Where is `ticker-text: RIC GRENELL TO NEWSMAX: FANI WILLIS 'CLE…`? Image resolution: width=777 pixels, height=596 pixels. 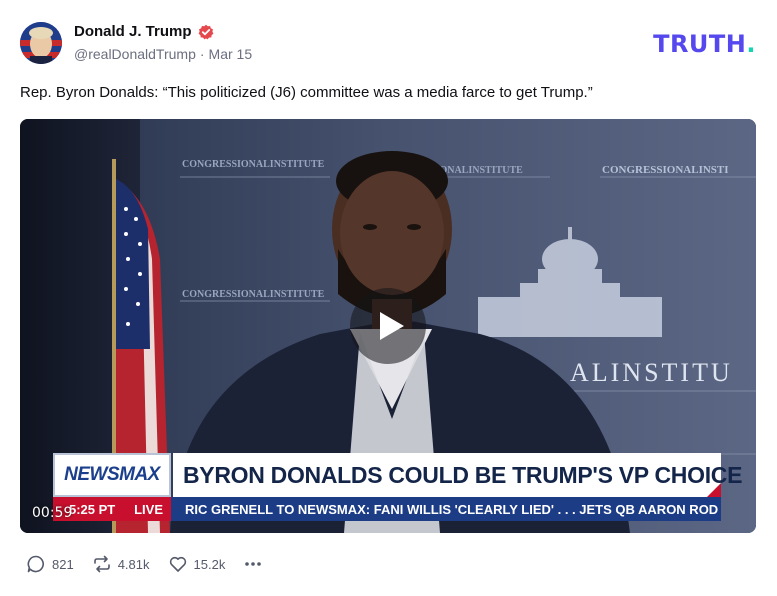
ticker-text: RIC GRENELL TO NEWSMAX: FANI WILLIS 'CLE… is located at coordinates (452, 509).